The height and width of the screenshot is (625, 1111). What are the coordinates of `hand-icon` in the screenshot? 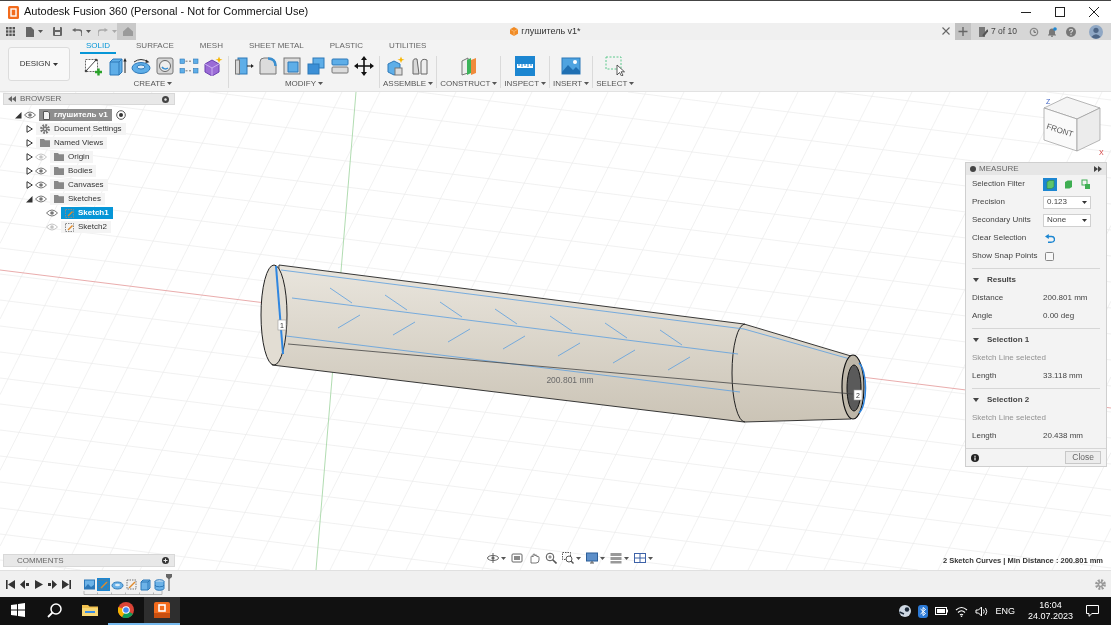 It's located at (534, 558).